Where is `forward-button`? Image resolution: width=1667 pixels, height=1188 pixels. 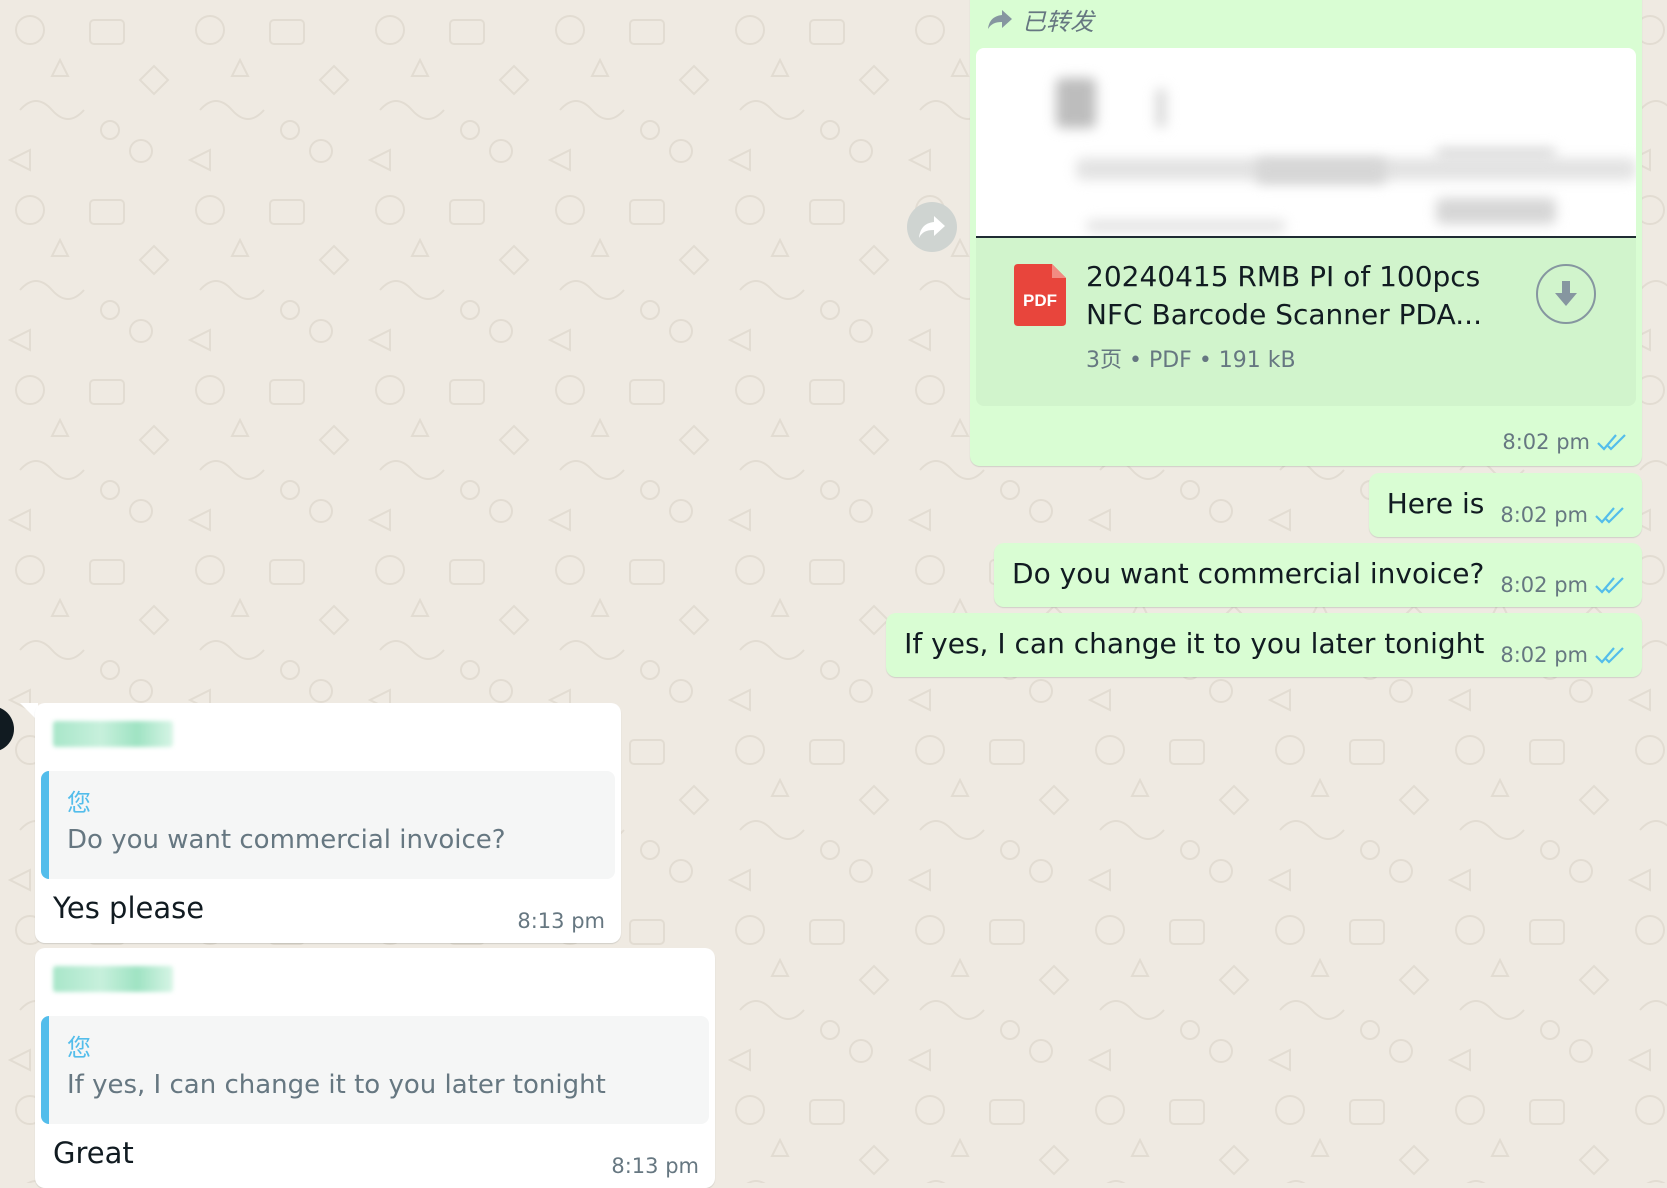 forward-button is located at coordinates (932, 227).